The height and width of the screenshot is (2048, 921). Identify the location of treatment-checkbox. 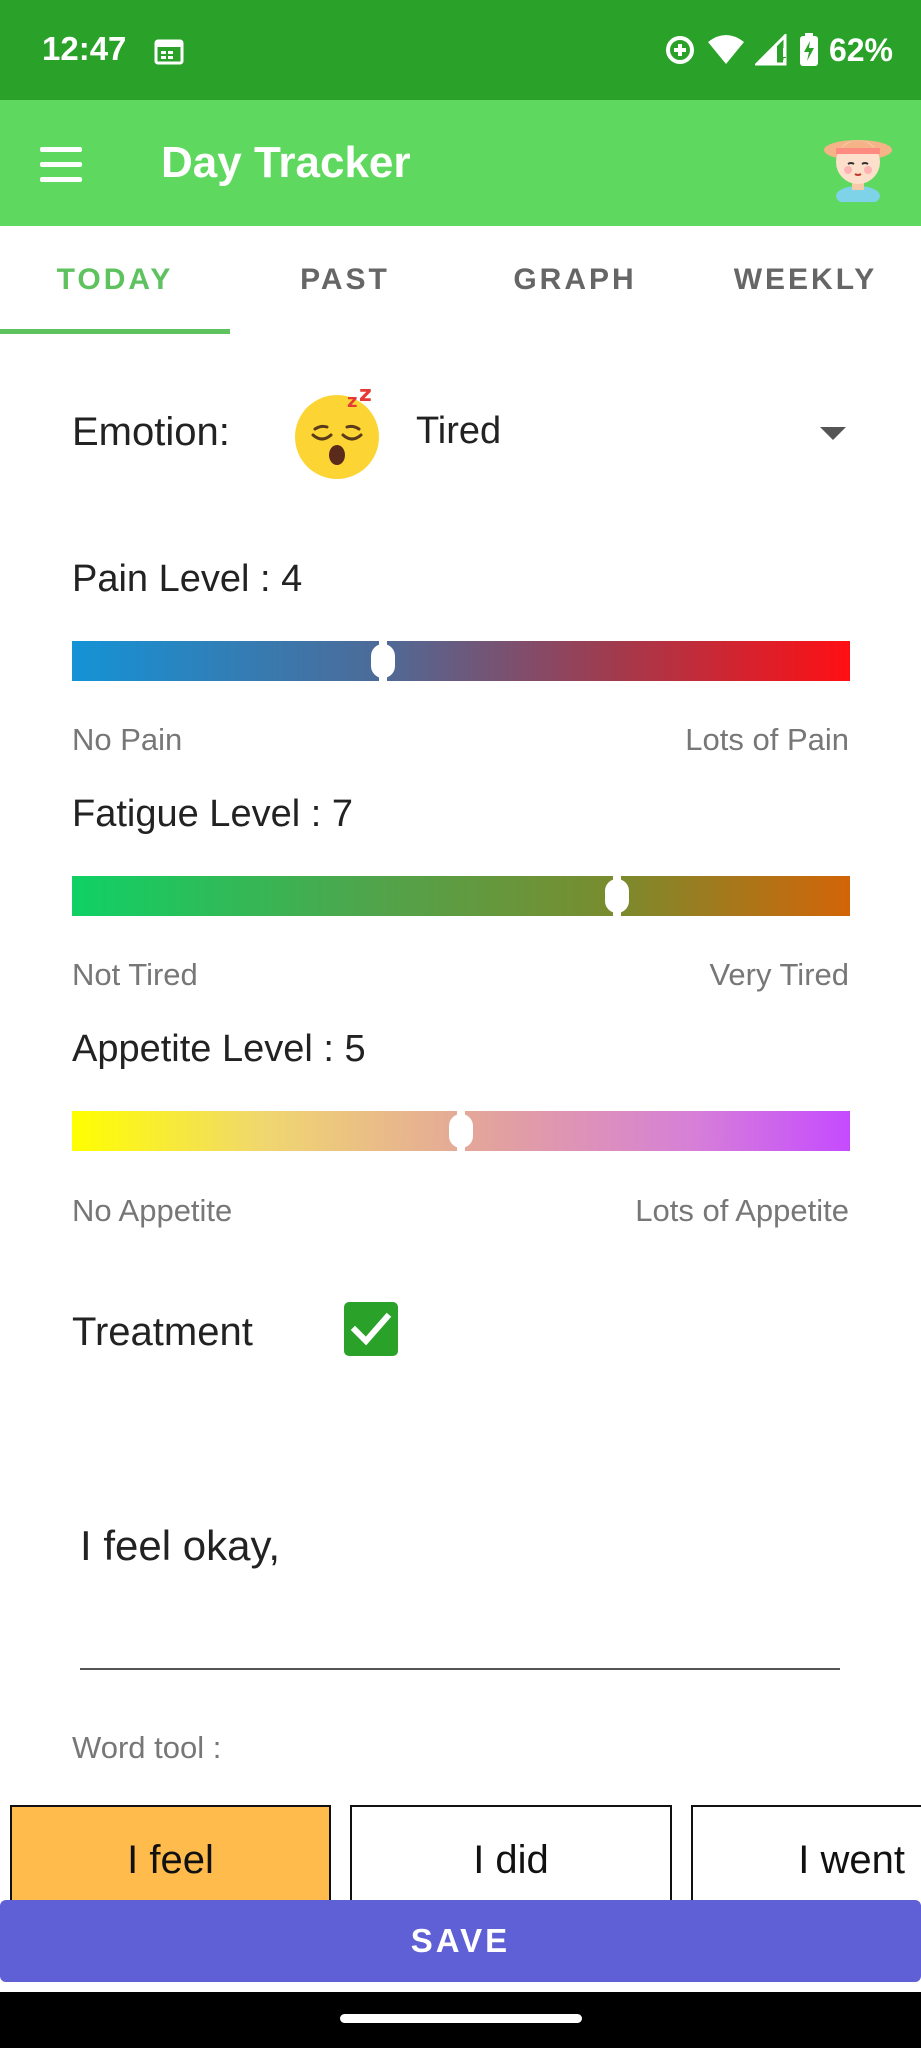
(371, 1329).